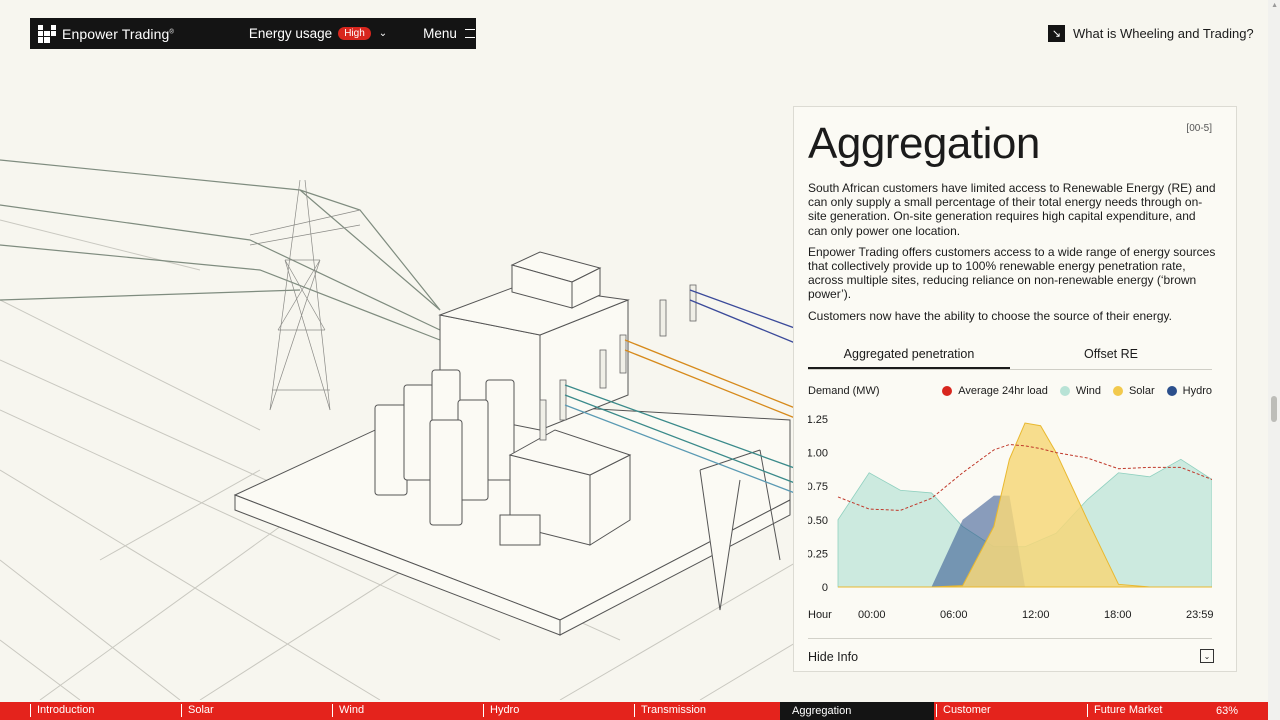  Describe the element at coordinates (440, 33) in the screenshot. I see `menu-label: Menu` at that location.